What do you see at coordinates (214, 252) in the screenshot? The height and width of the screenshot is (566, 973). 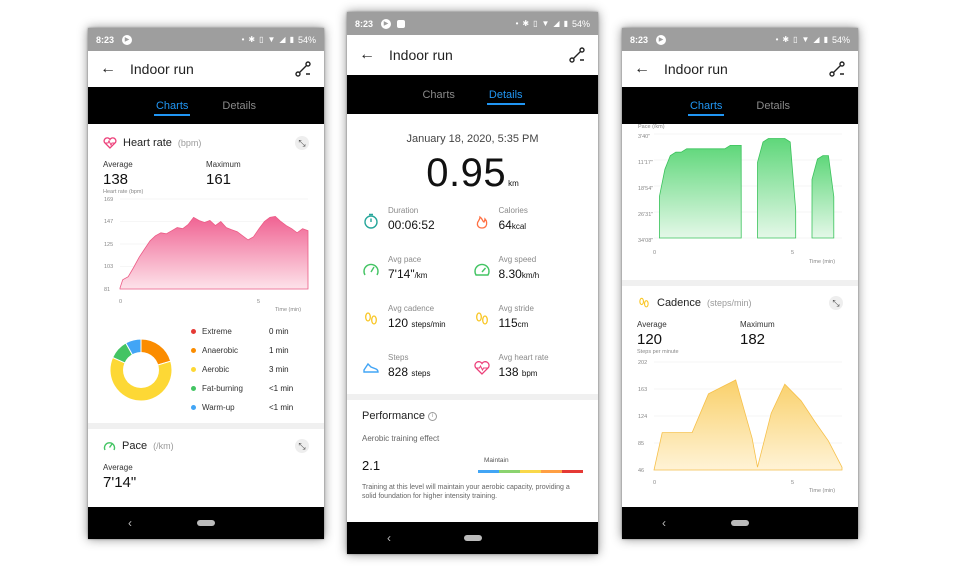 I see `heart-rate-area` at bounding box center [214, 252].